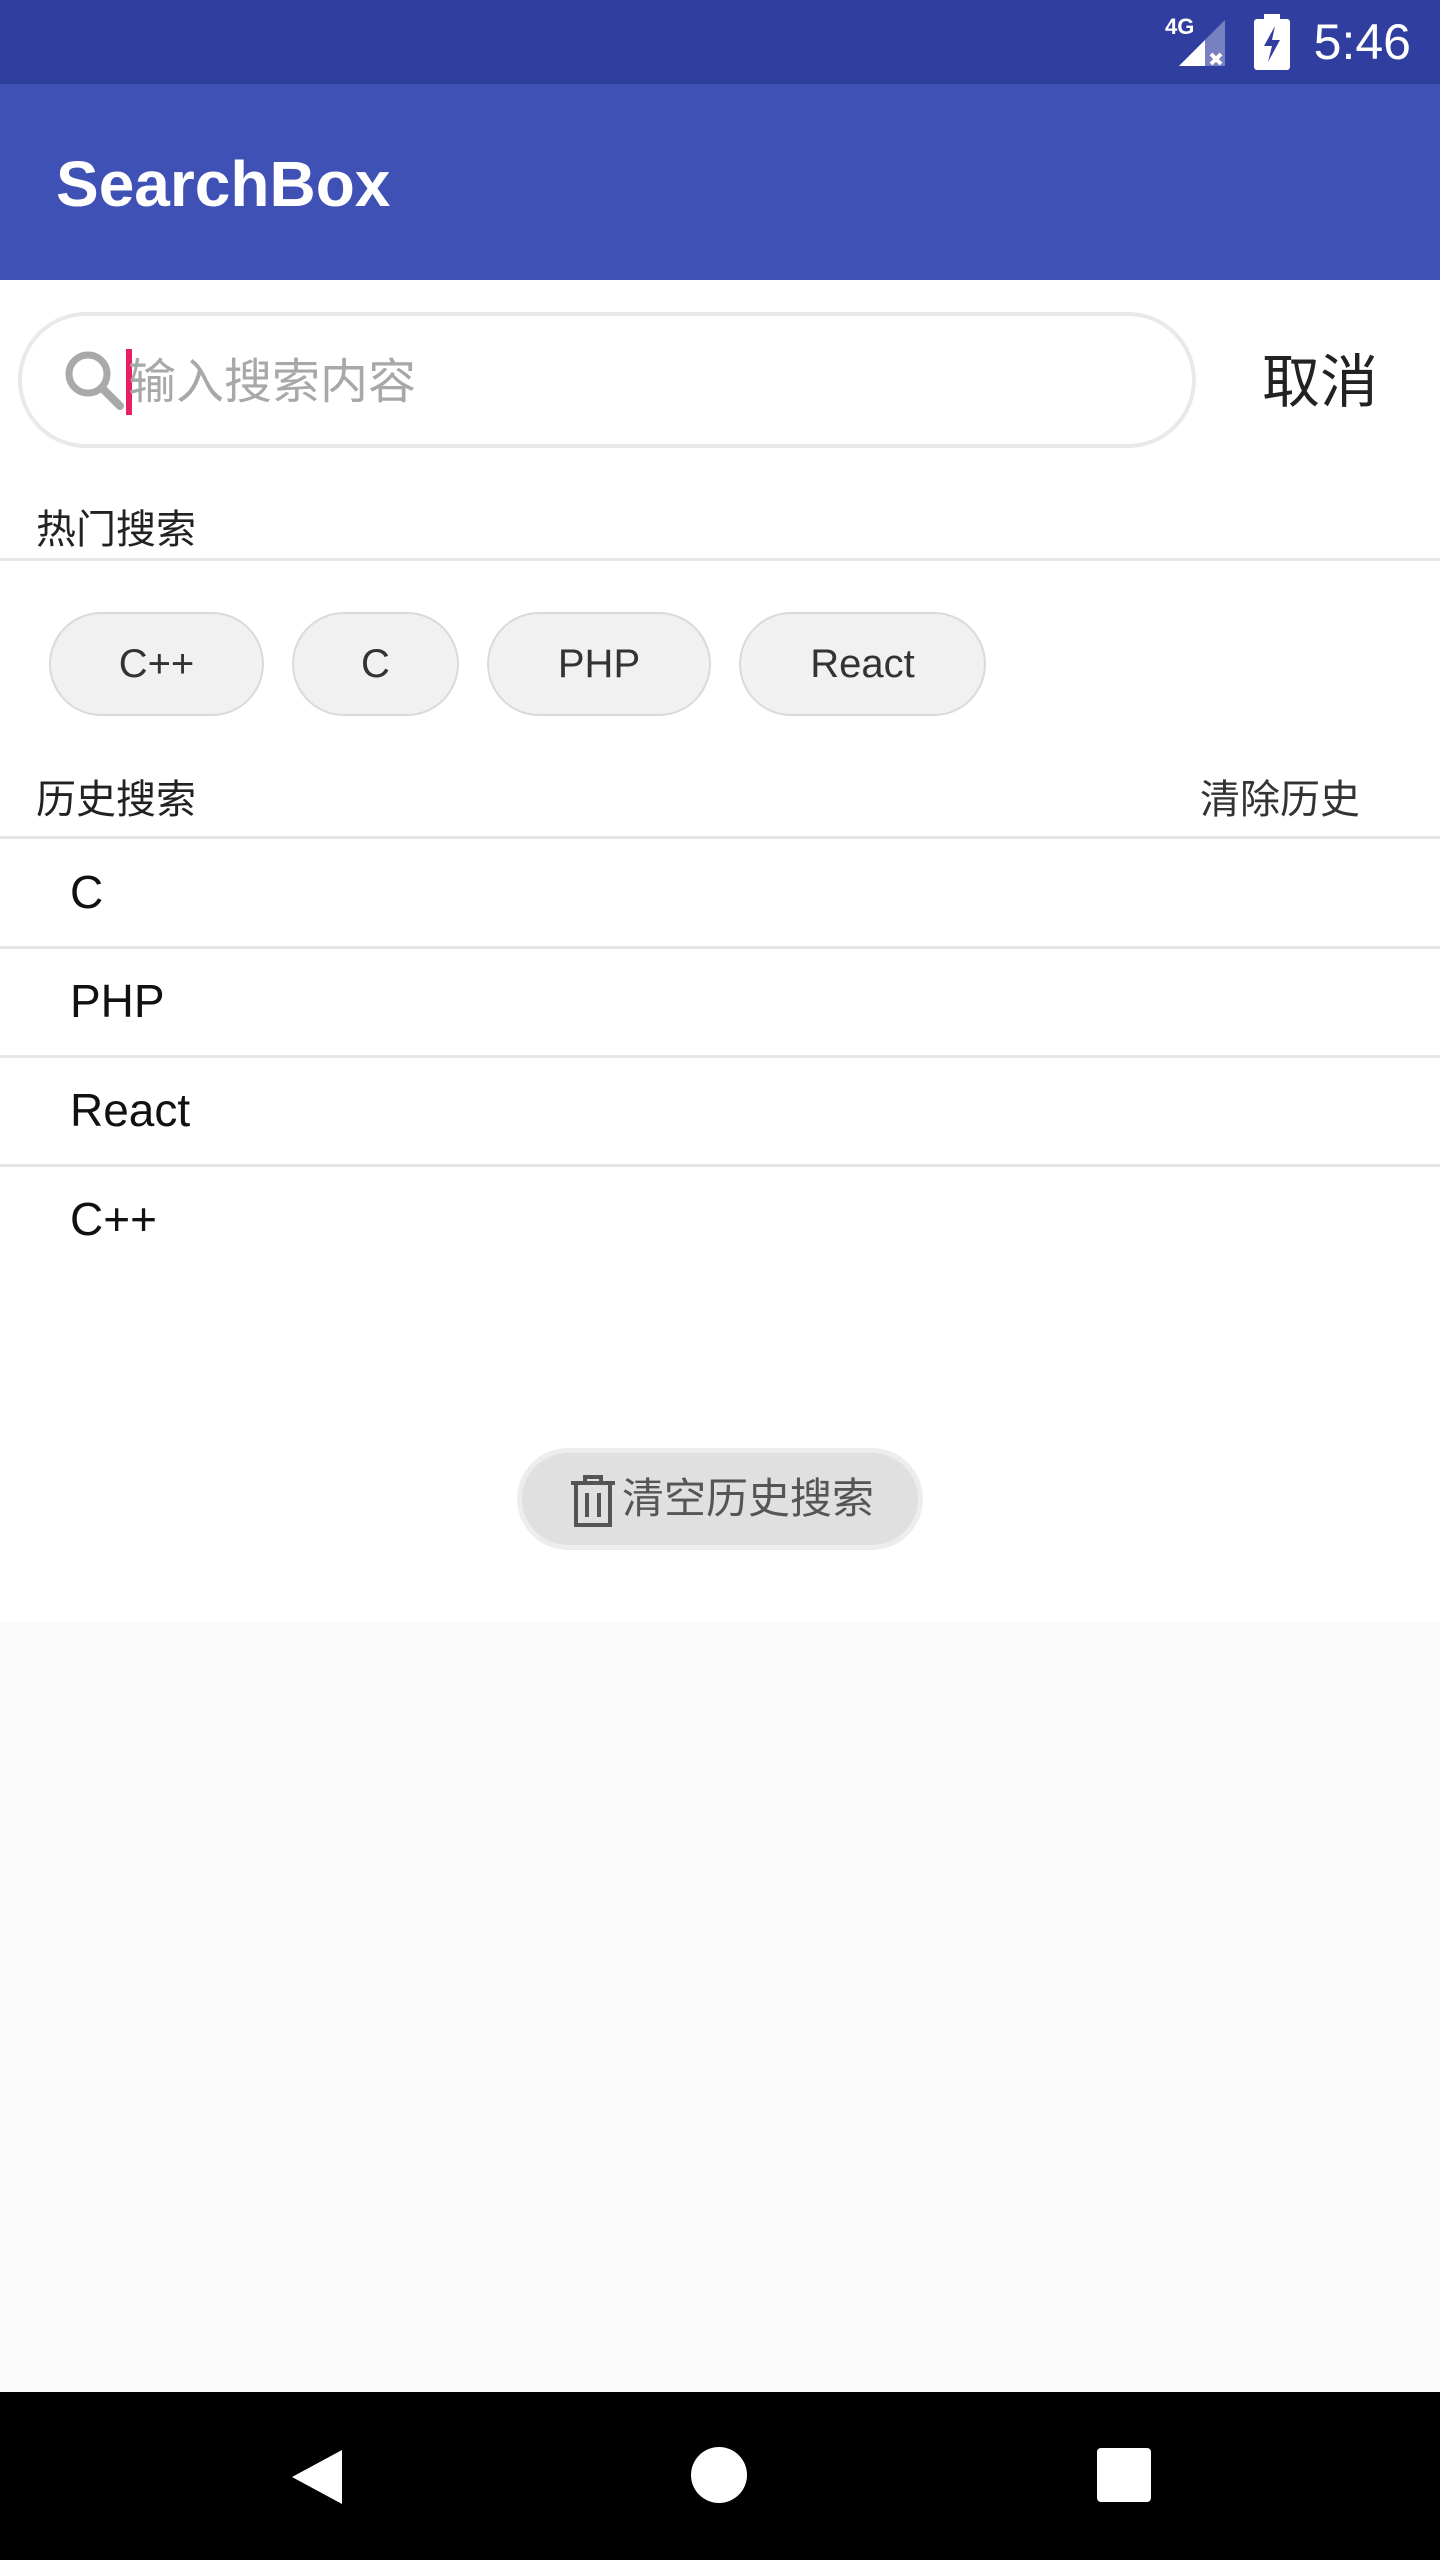  I want to click on history-item-label: C++, so click(113, 1219).